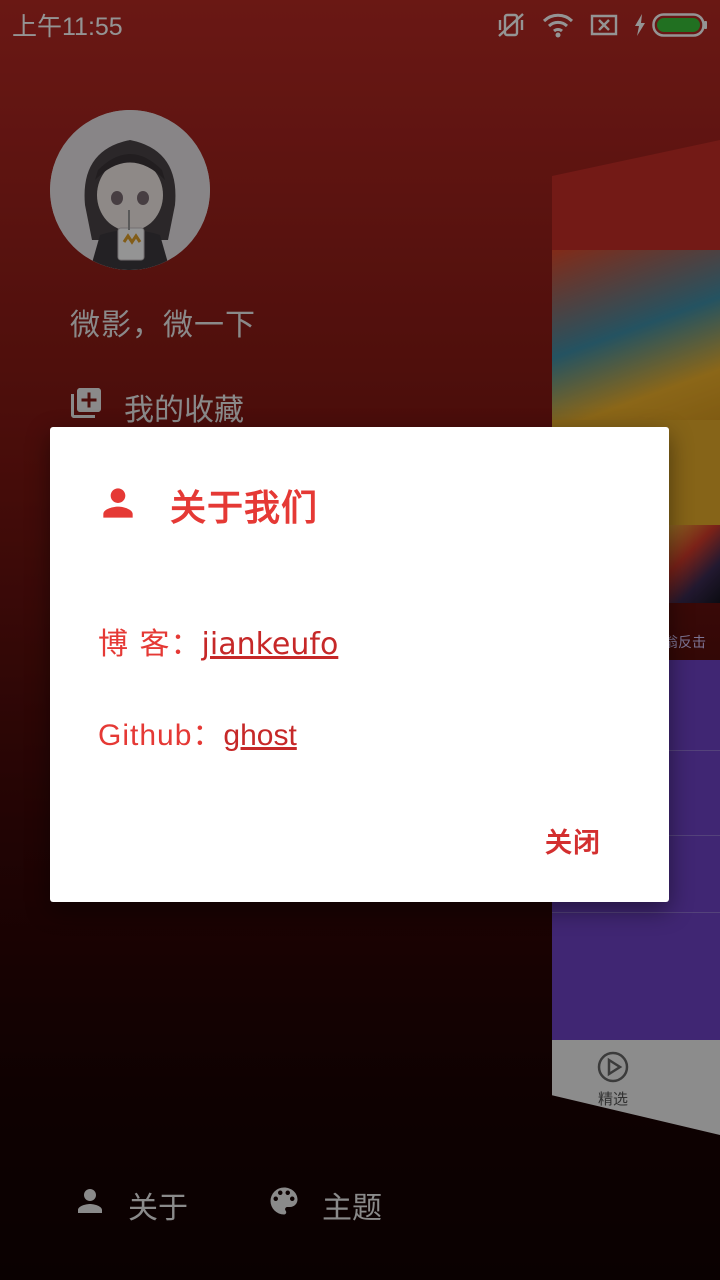 The height and width of the screenshot is (1280, 720). Describe the element at coordinates (270, 644) in the screenshot. I see `blog-link: jiankeufo` at that location.